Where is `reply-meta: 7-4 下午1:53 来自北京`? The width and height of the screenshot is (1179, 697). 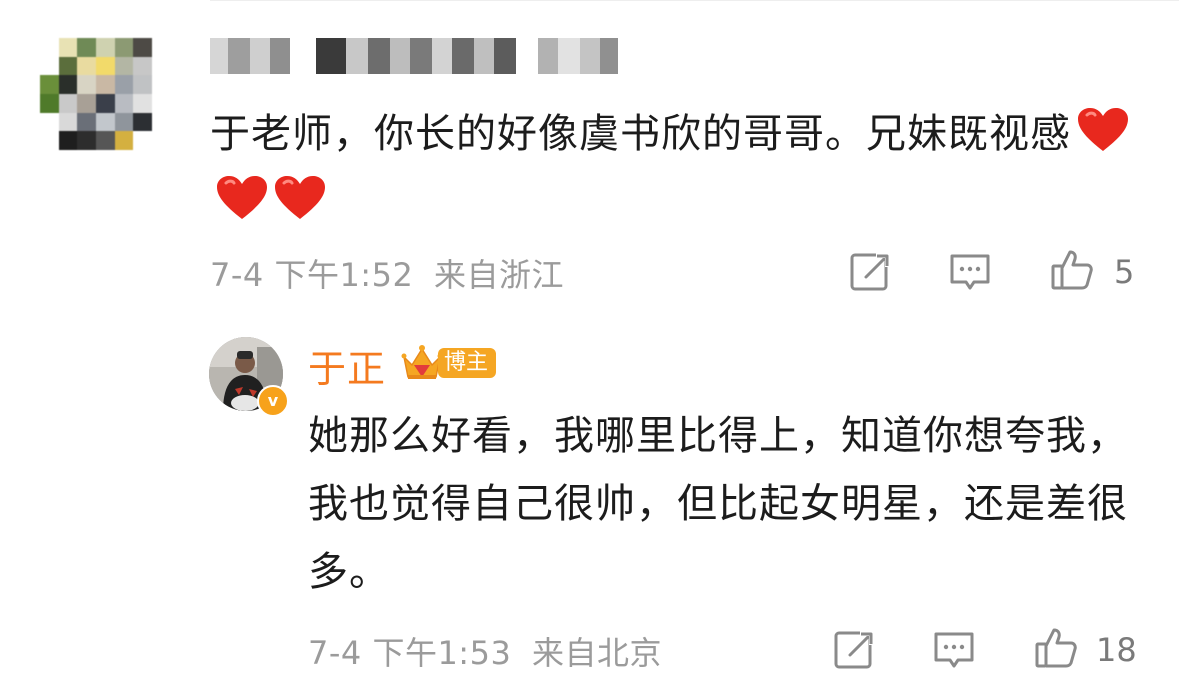 reply-meta: 7-4 下午1:53 来自北京 is located at coordinates (485, 651).